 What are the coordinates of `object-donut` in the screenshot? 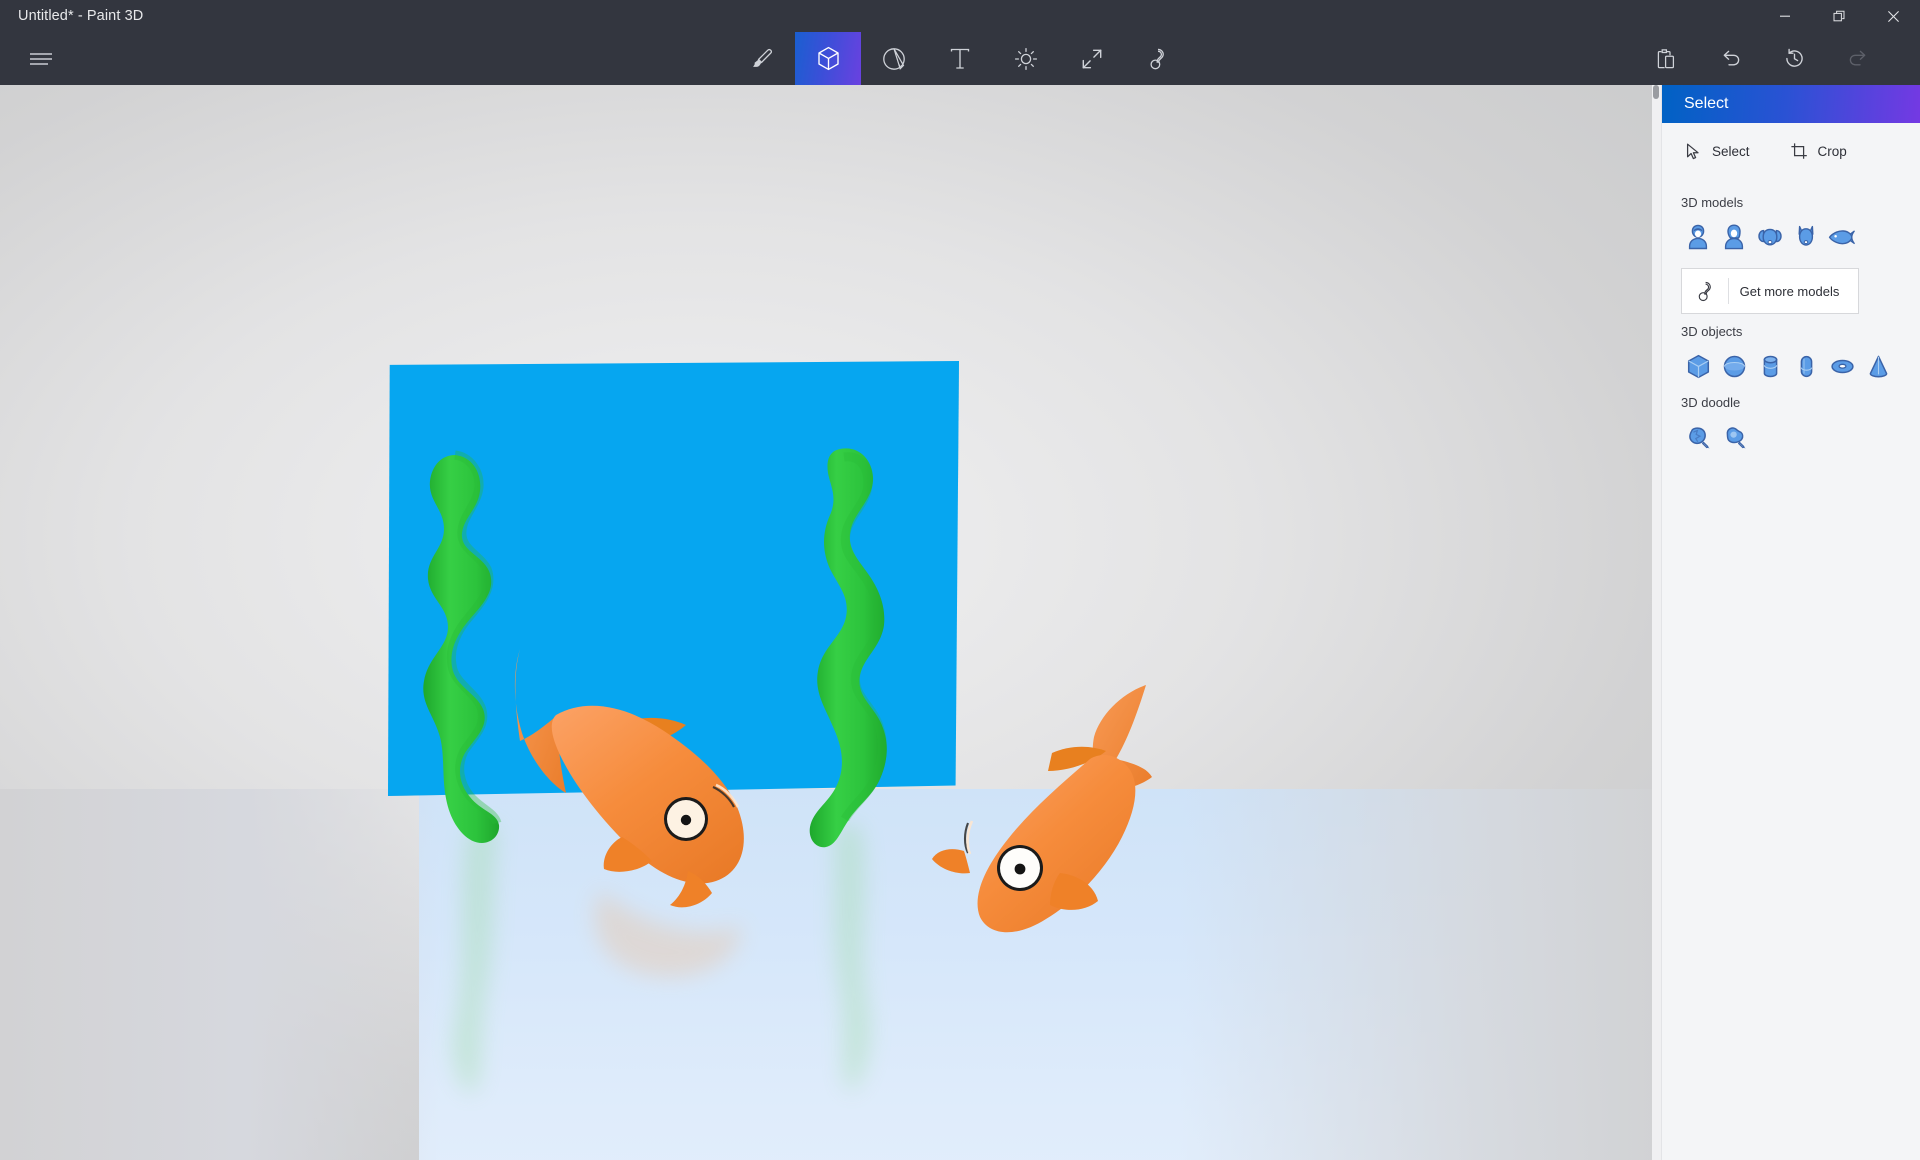 It's located at (1842, 366).